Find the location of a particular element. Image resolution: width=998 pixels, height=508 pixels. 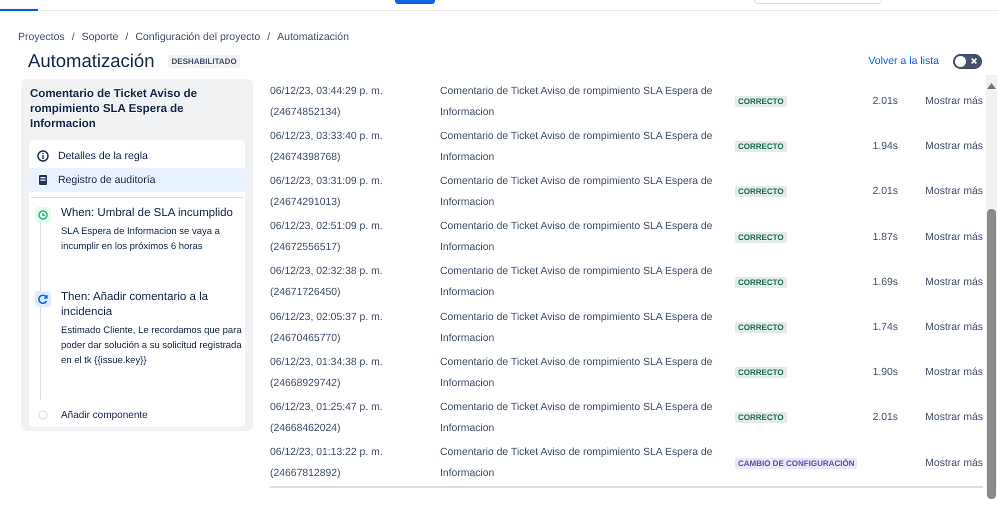

clock-icon is located at coordinates (43, 215).